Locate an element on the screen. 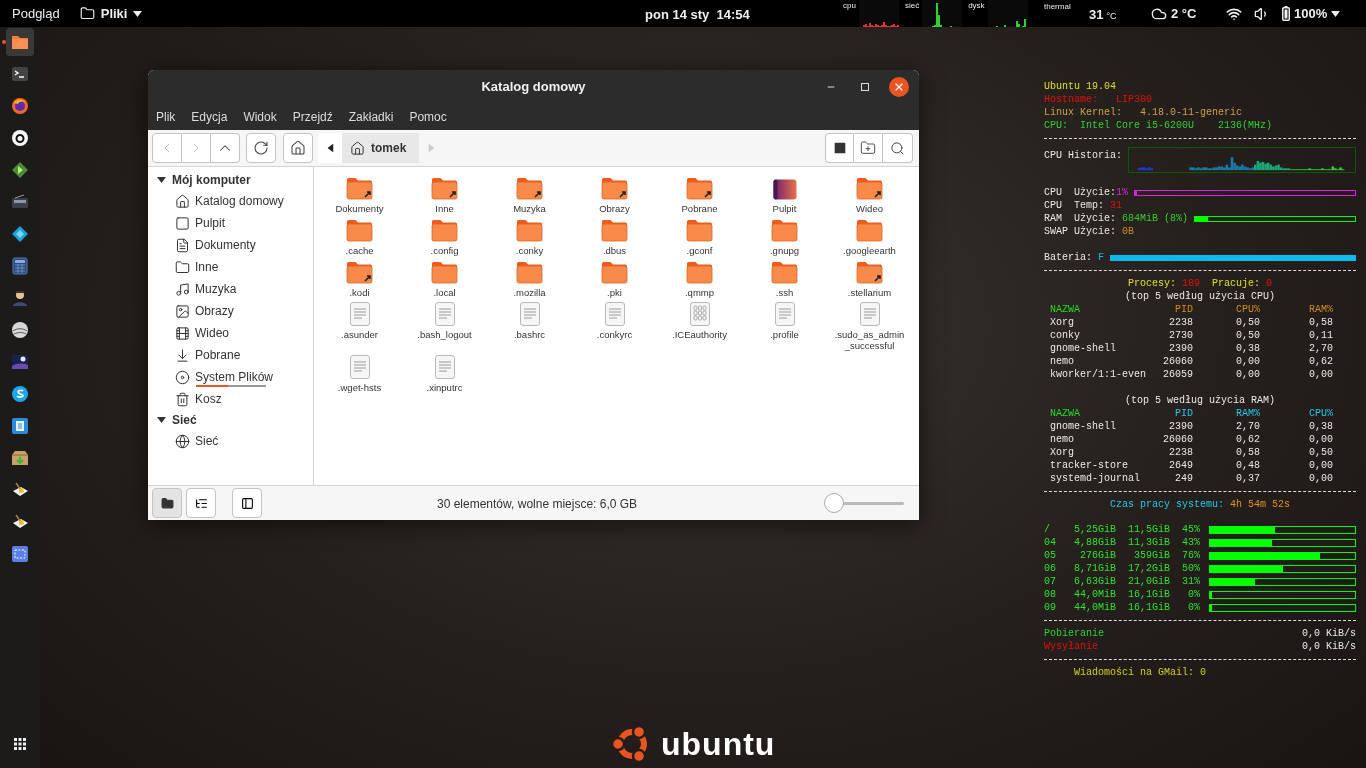  disk-mount: 07 is located at coordinates (1050, 581).